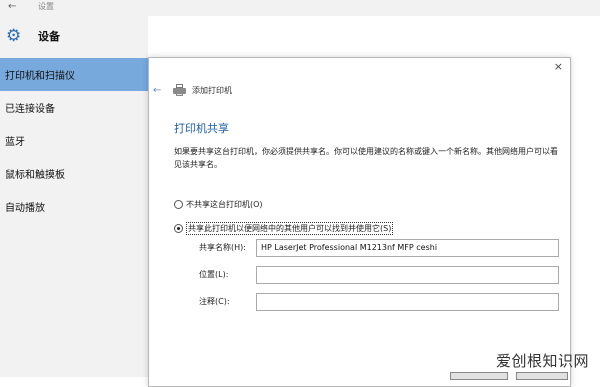  Describe the element at coordinates (290, 228) in the screenshot. I see `radio-label: 共享此打印机以便网络中的其他用户可以找到并使用它(S)` at that location.